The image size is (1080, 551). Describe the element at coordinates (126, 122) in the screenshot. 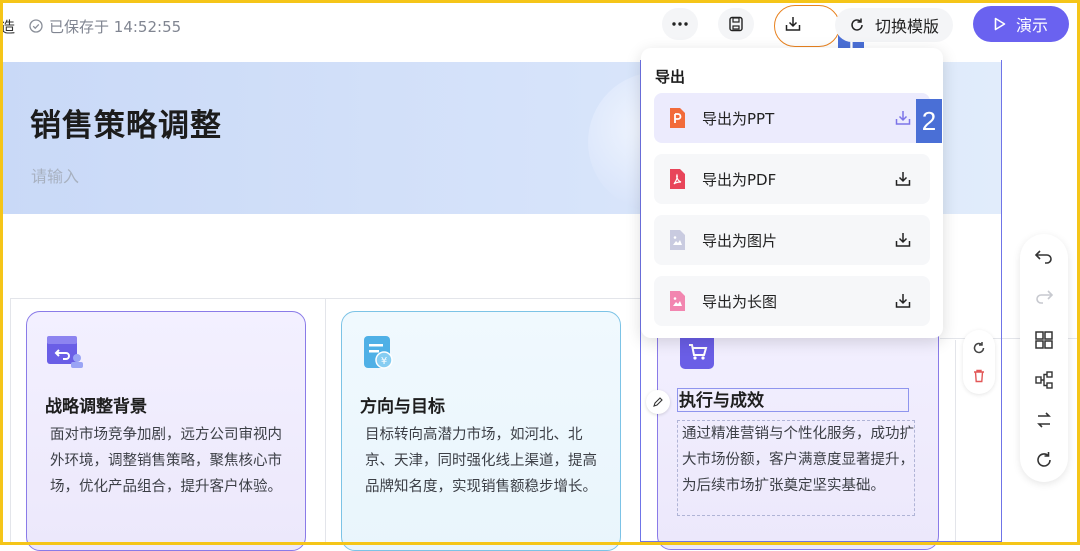

I see `page-title: 销售策略调整` at that location.